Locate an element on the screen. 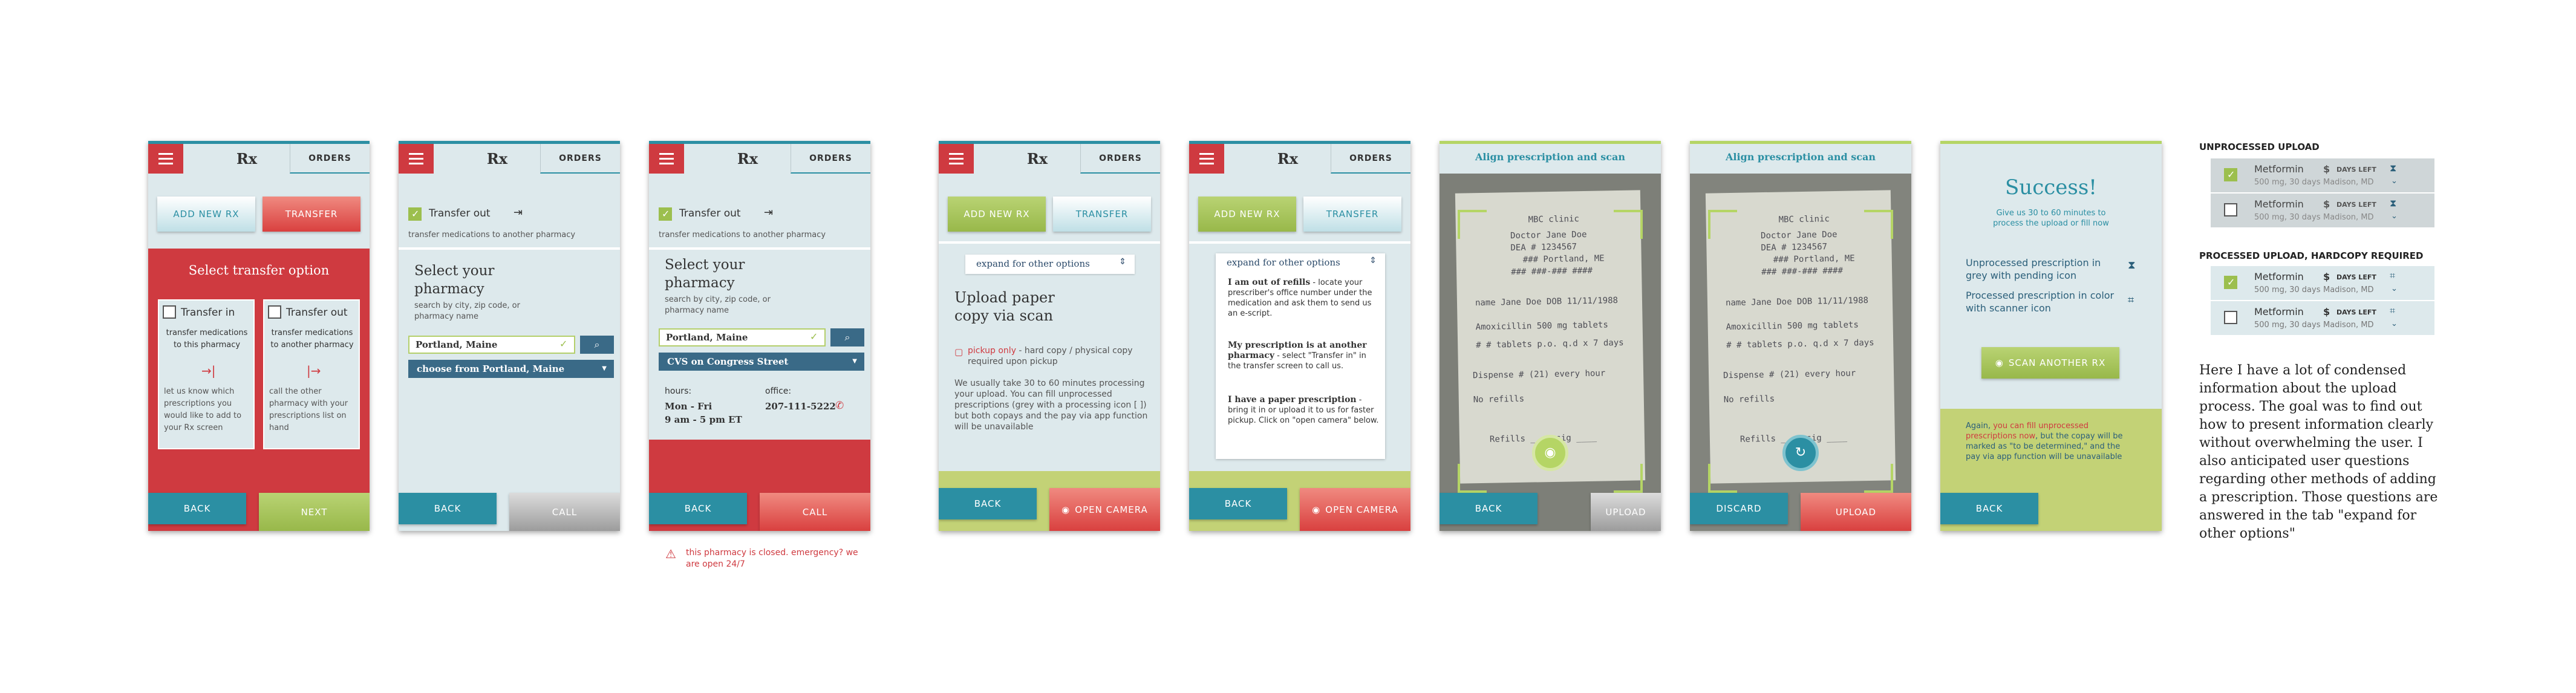  pickup-label: pickup only is located at coordinates (992, 351).